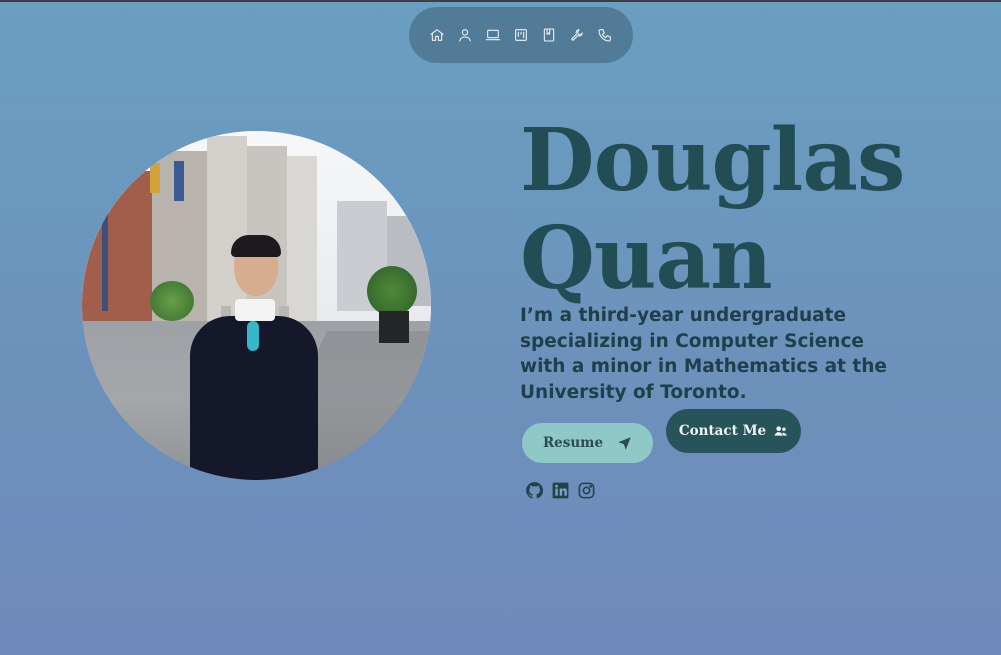  What do you see at coordinates (573, 443) in the screenshot?
I see `resume-label: Resume` at bounding box center [573, 443].